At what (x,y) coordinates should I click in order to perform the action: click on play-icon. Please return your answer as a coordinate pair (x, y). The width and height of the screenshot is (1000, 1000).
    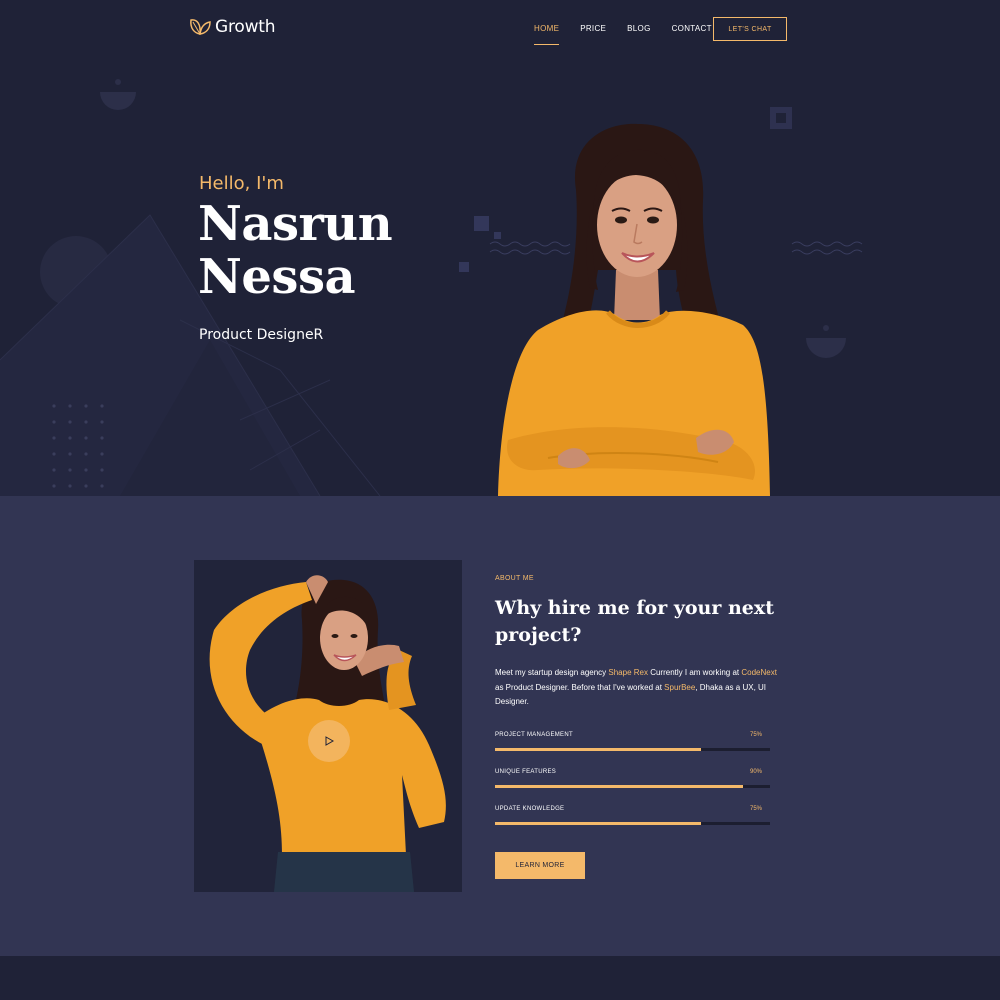
    Looking at the image, I should click on (329, 741).